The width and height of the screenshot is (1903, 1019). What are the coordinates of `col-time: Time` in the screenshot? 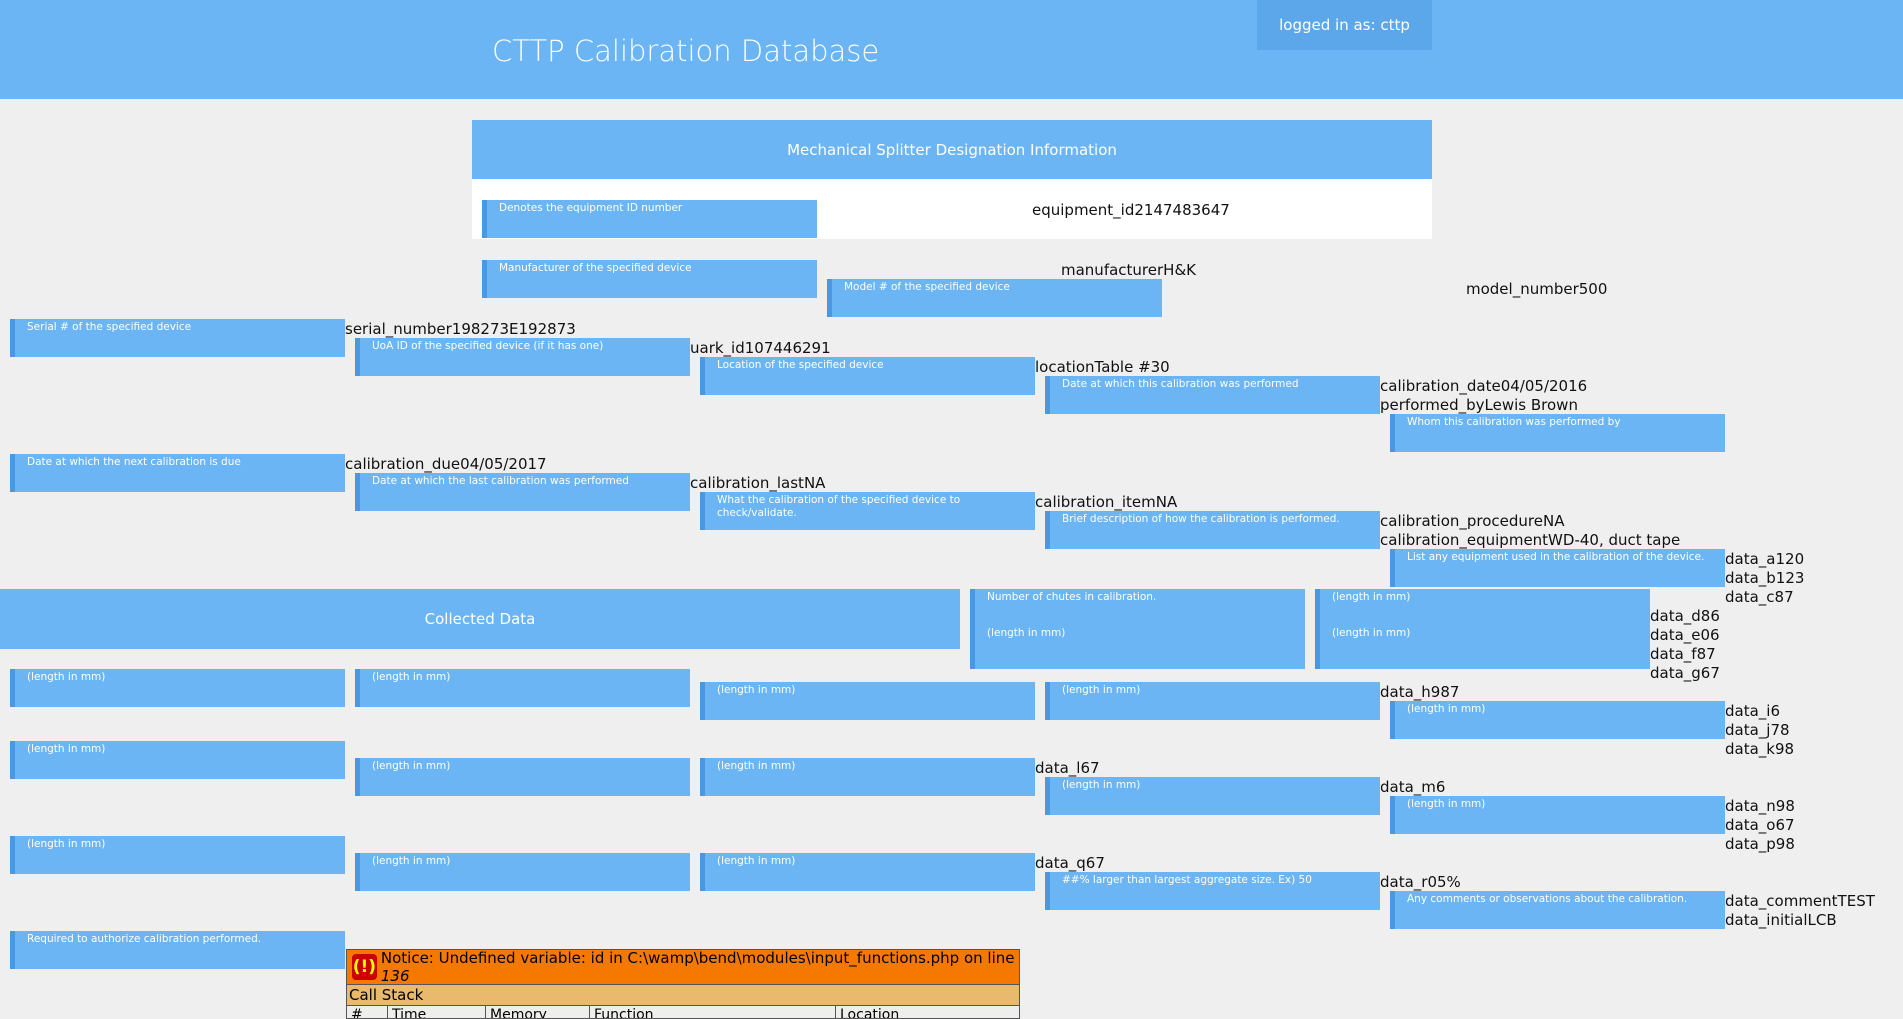 It's located at (437, 1012).